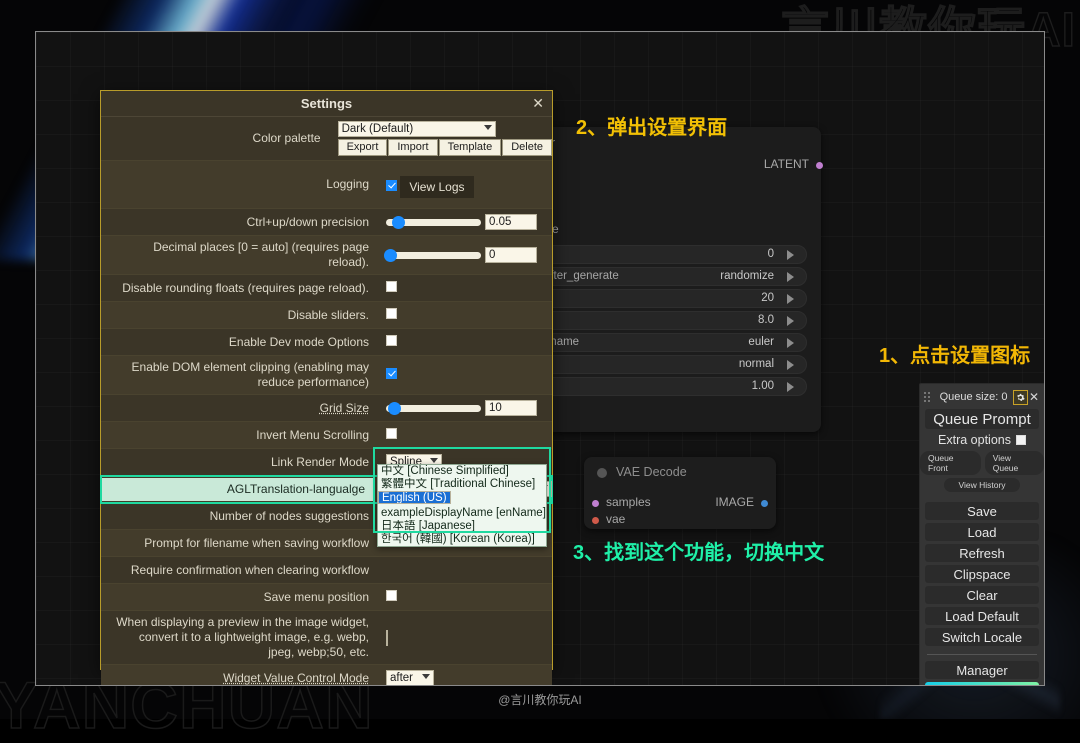 This screenshot has height=743, width=1080. What do you see at coordinates (699, 553) in the screenshot?
I see `annotation-step-3: 3、找到这个功能，切换中文` at bounding box center [699, 553].